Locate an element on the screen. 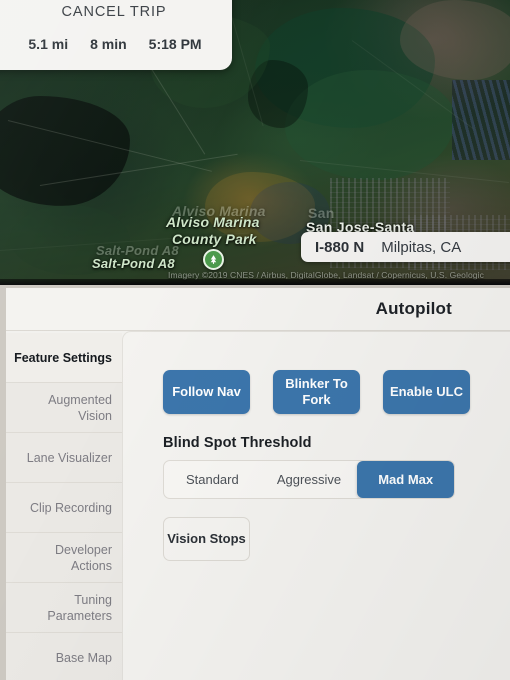  trip-stats: 5.1 mi 8 min 5:18 PM is located at coordinates (114, 44).